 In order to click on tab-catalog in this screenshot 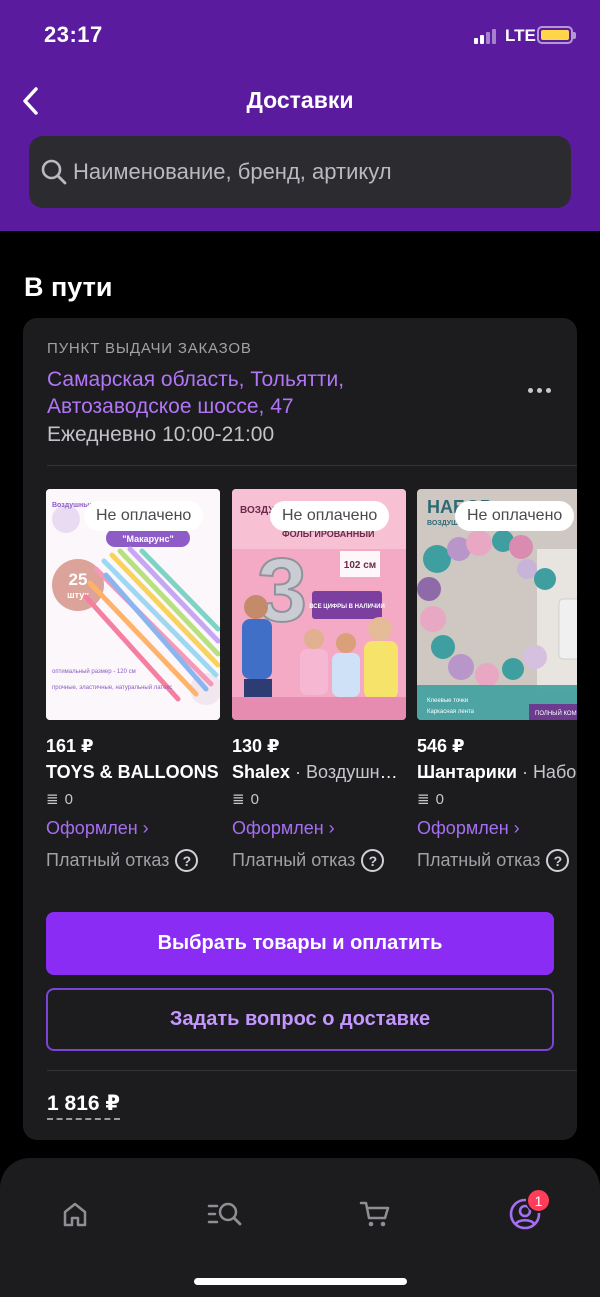, I will do `click(225, 1214)`.